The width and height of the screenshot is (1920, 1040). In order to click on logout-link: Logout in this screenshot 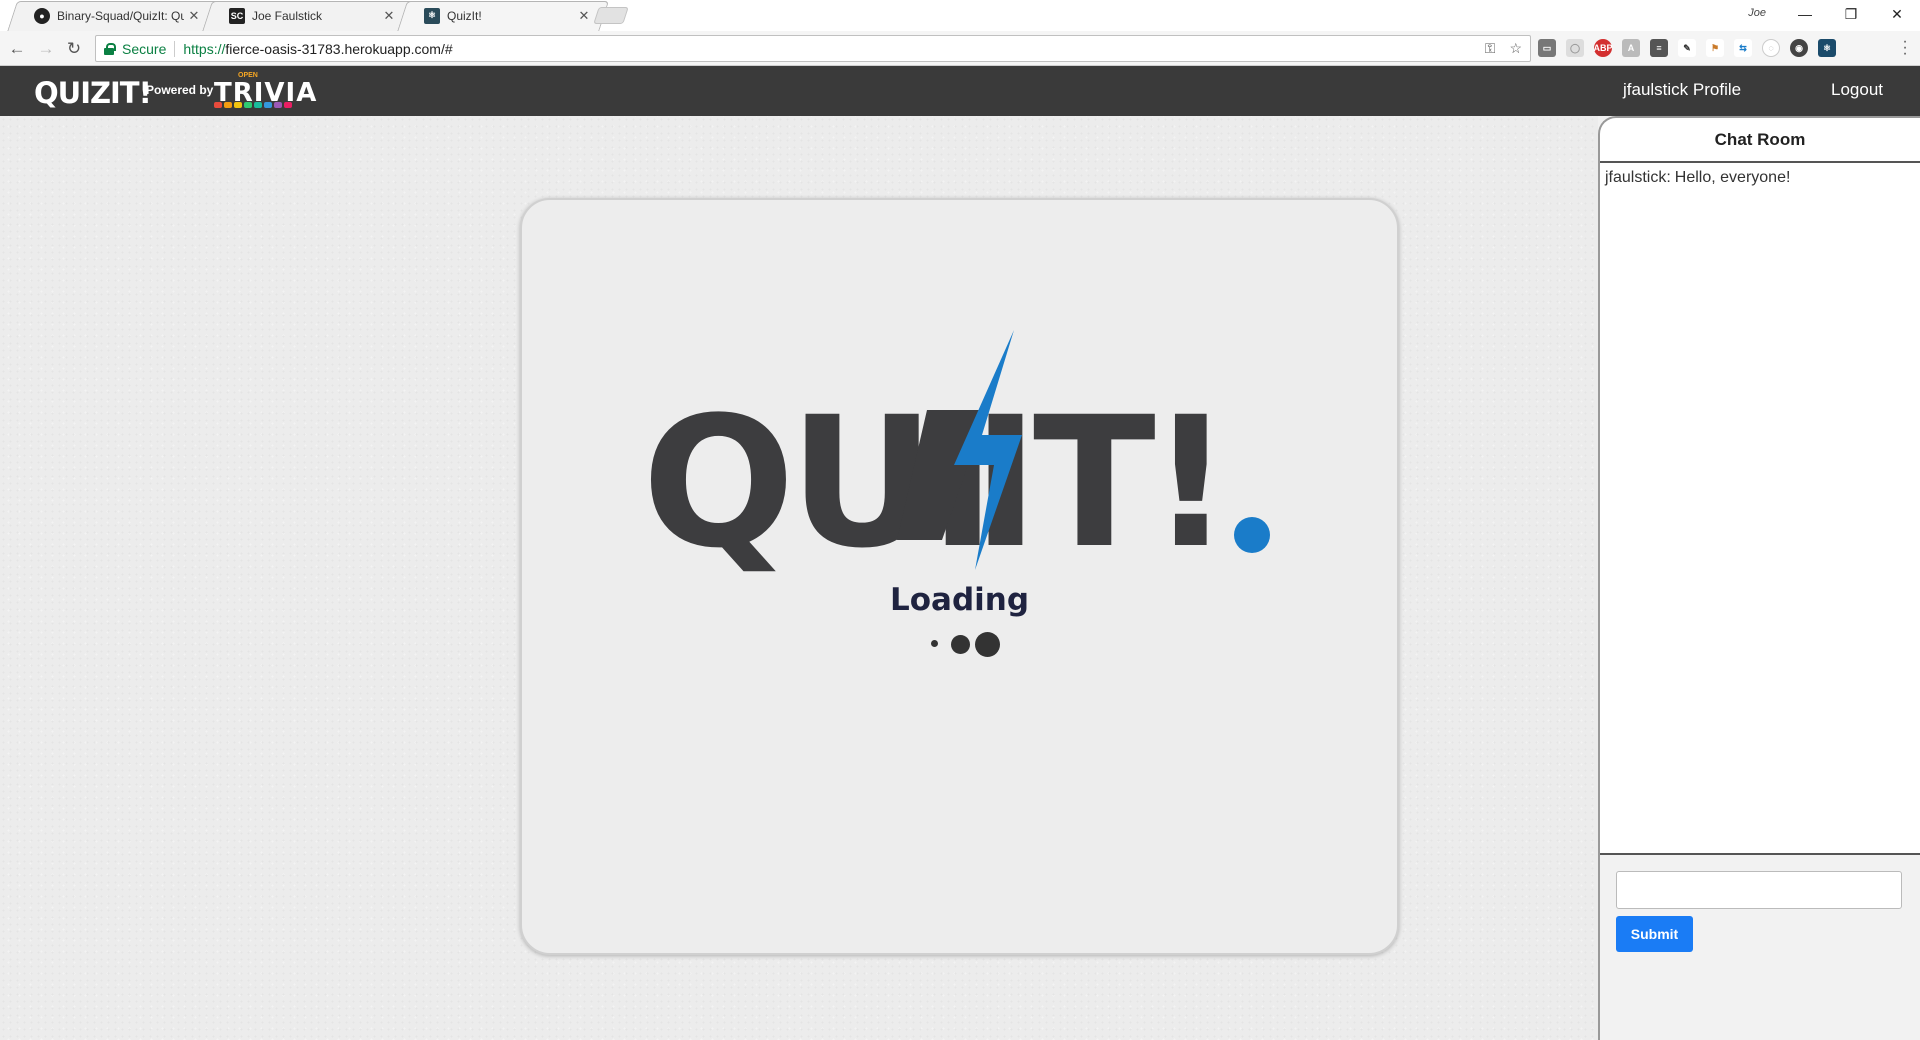, I will do `click(1857, 90)`.